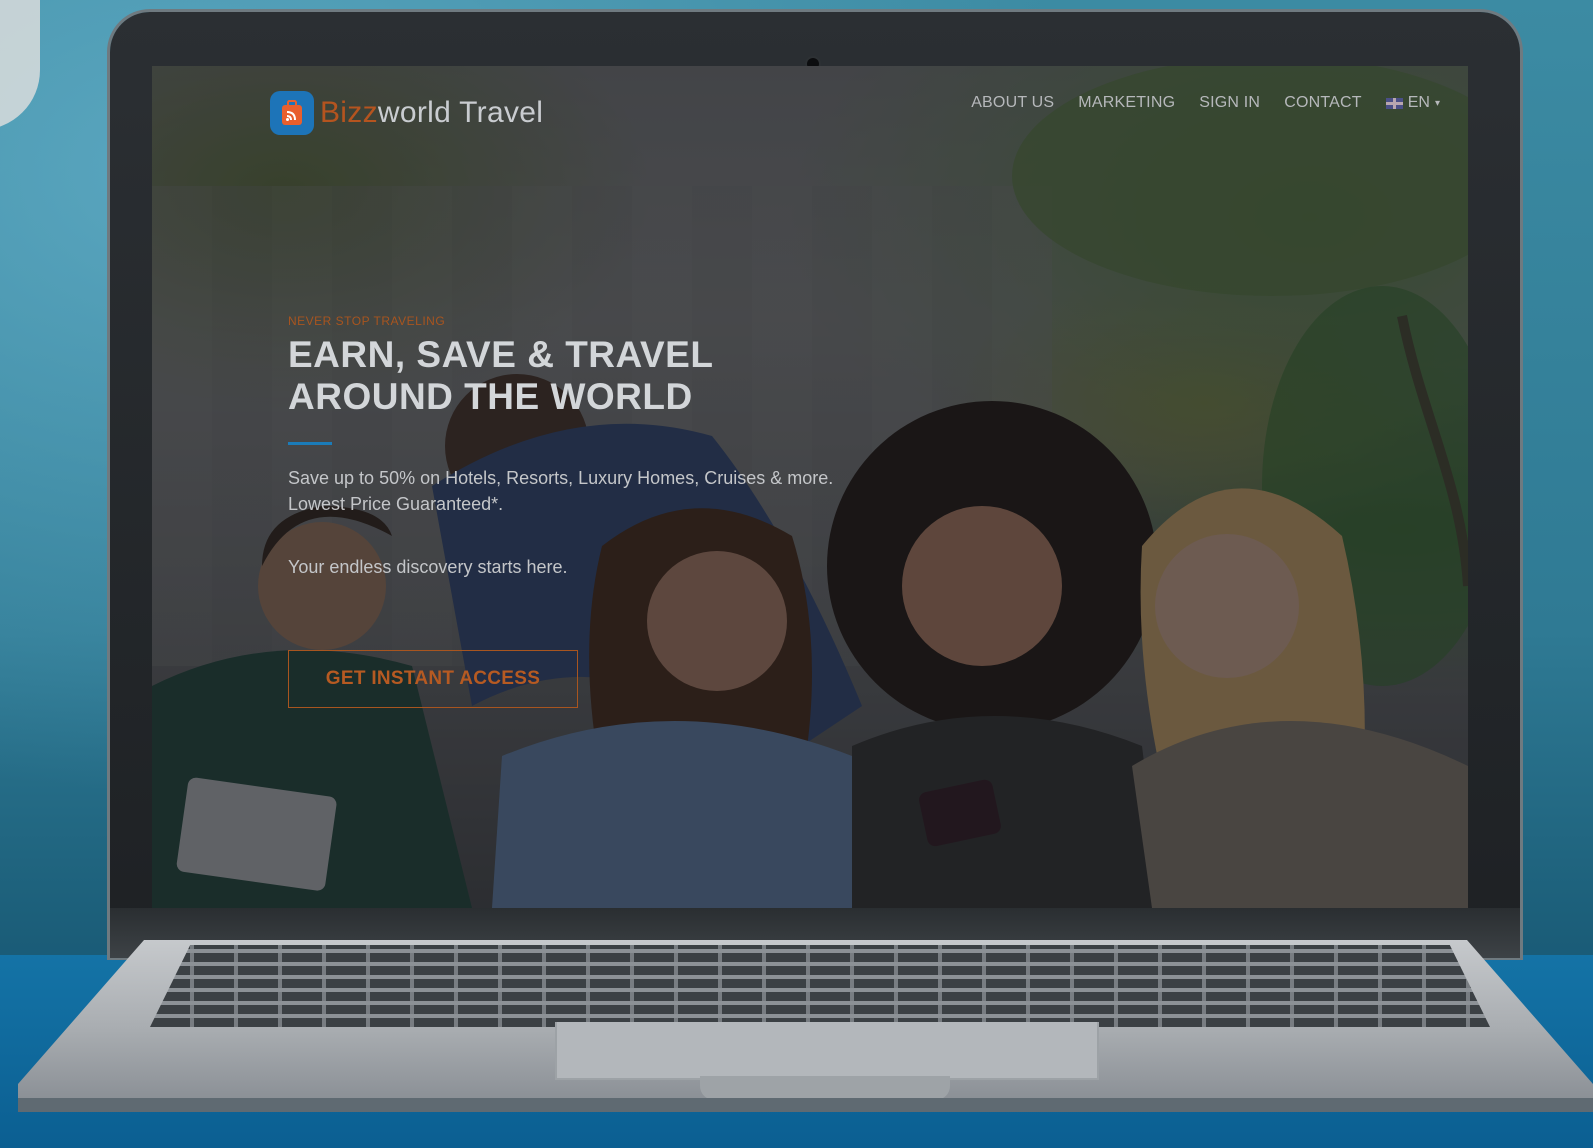 This screenshot has height=1148, width=1593. What do you see at coordinates (428, 567) in the screenshot?
I see `hero-tagline: Your endless discovery starts here.` at bounding box center [428, 567].